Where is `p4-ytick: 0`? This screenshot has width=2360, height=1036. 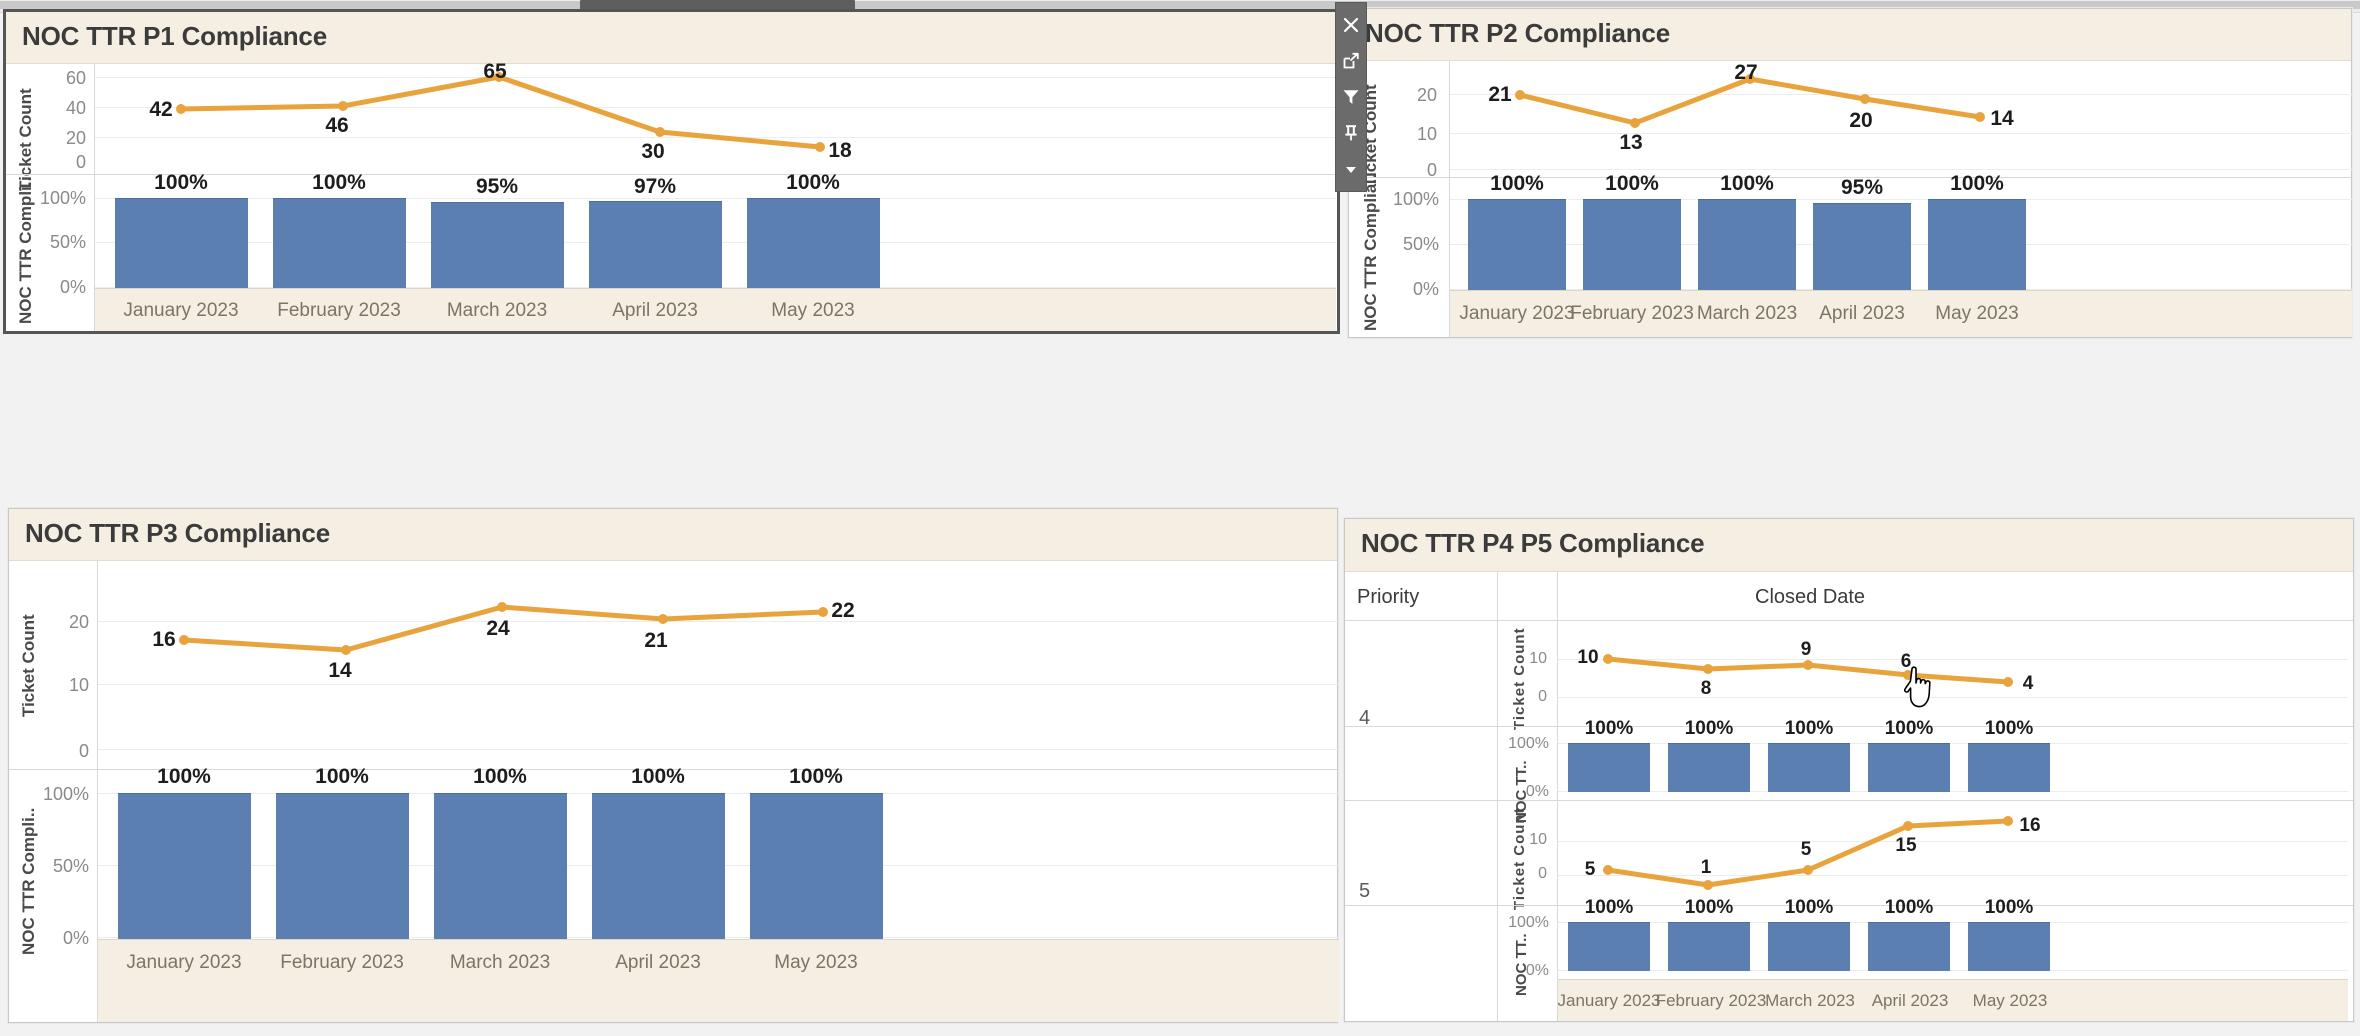 p4-ytick: 0 is located at coordinates (1542, 696).